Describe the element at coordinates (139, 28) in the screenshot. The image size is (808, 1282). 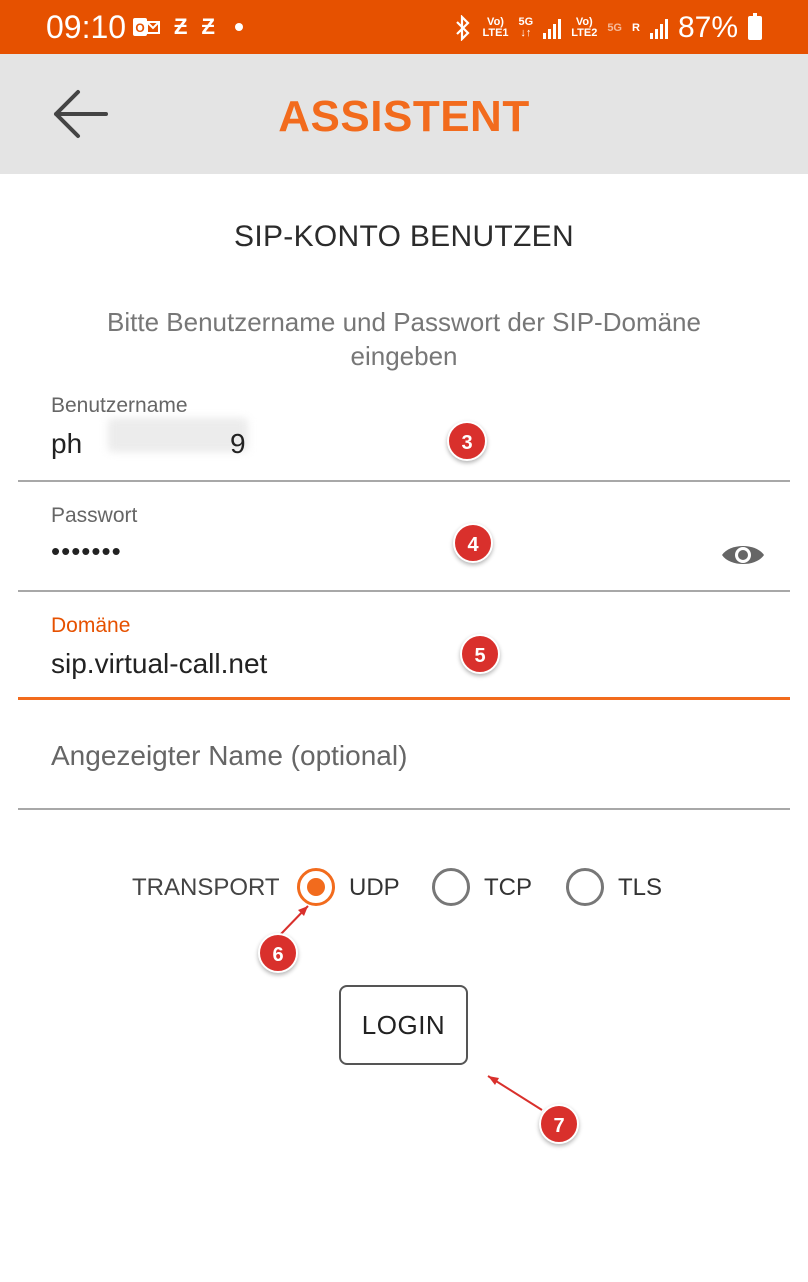
I see `svg-text: O` at that location.